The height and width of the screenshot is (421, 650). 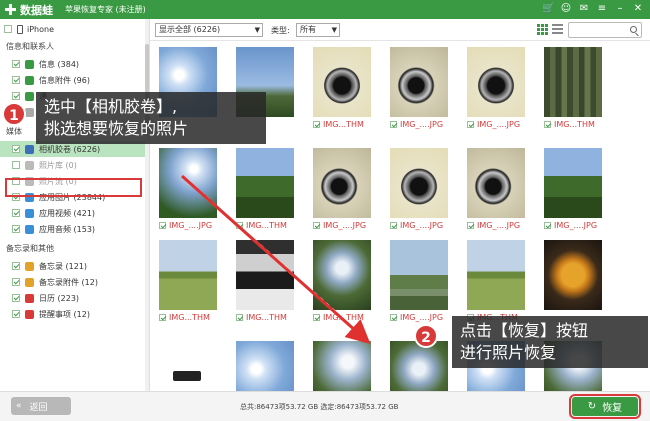 I want to click on device-checkbox, so click(x=8, y=29).